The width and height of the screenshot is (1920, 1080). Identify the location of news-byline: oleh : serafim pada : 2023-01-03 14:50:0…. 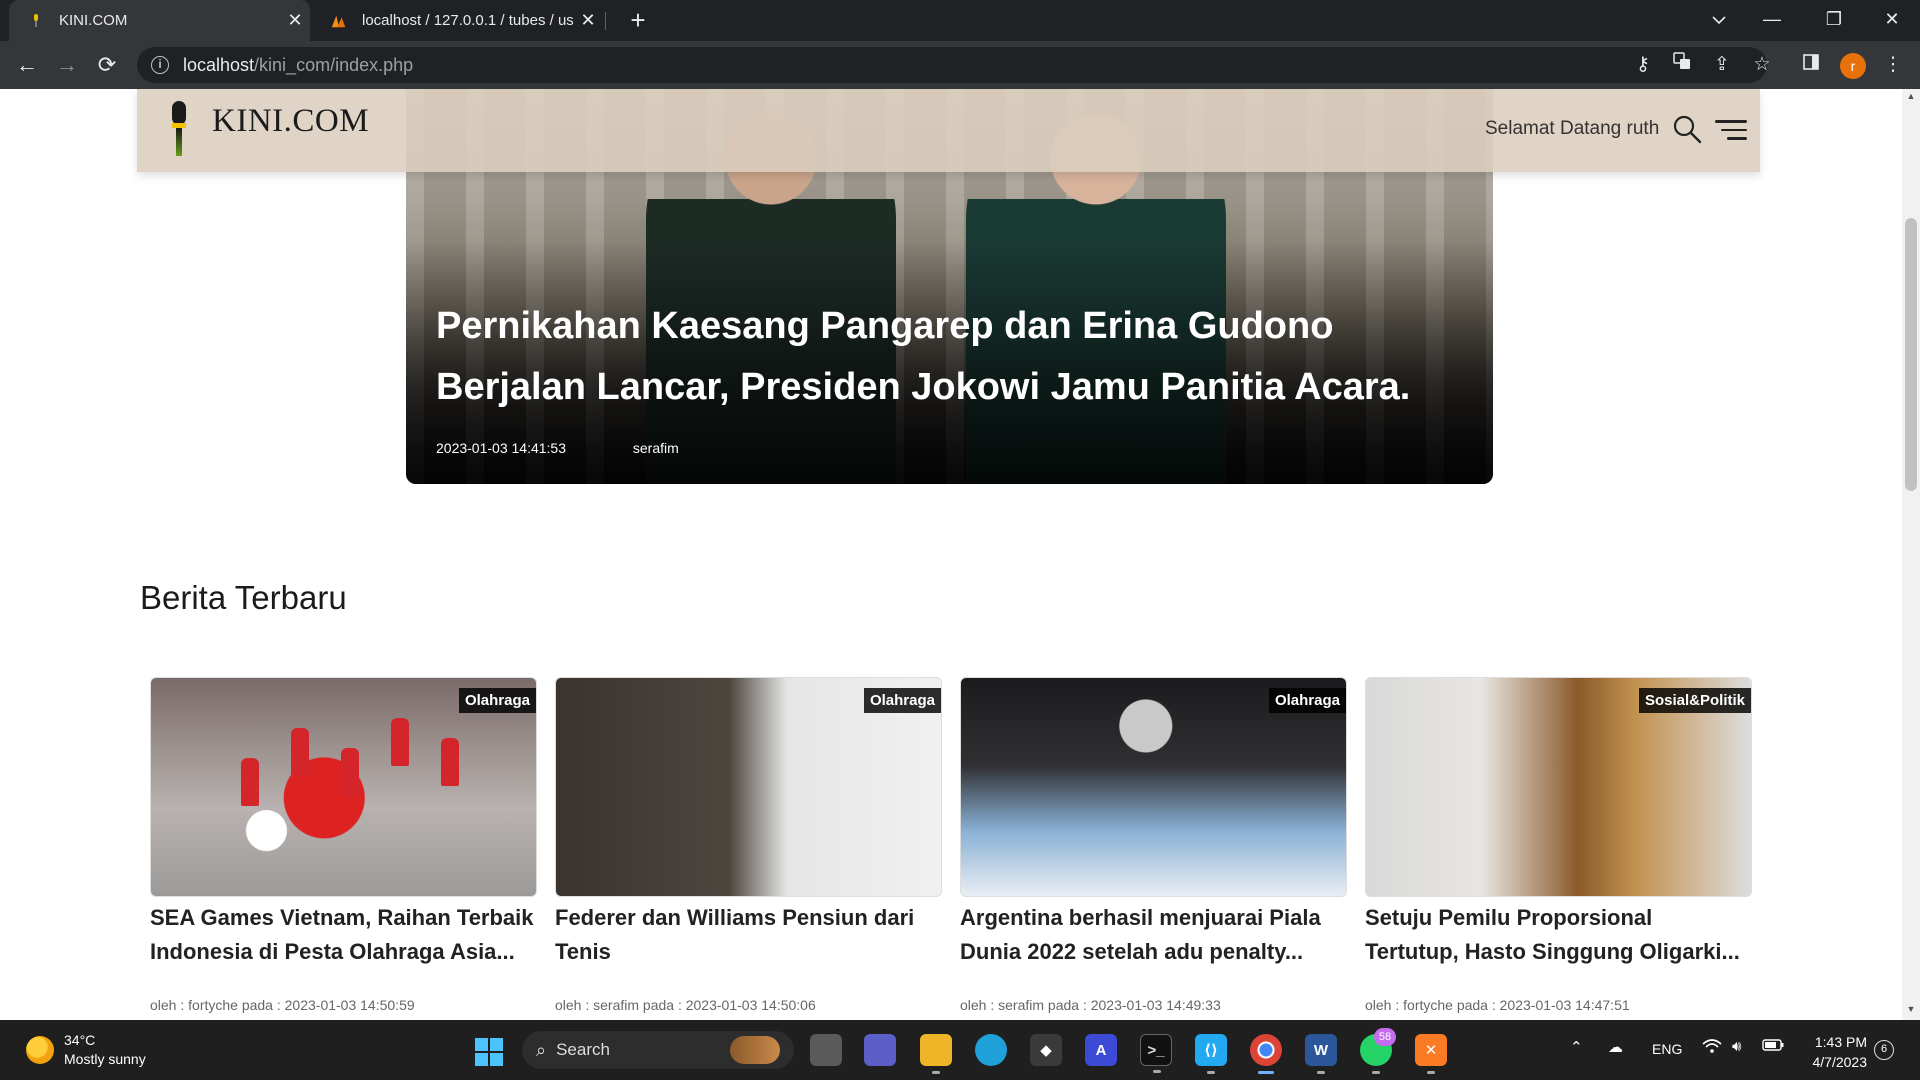
(685, 1005).